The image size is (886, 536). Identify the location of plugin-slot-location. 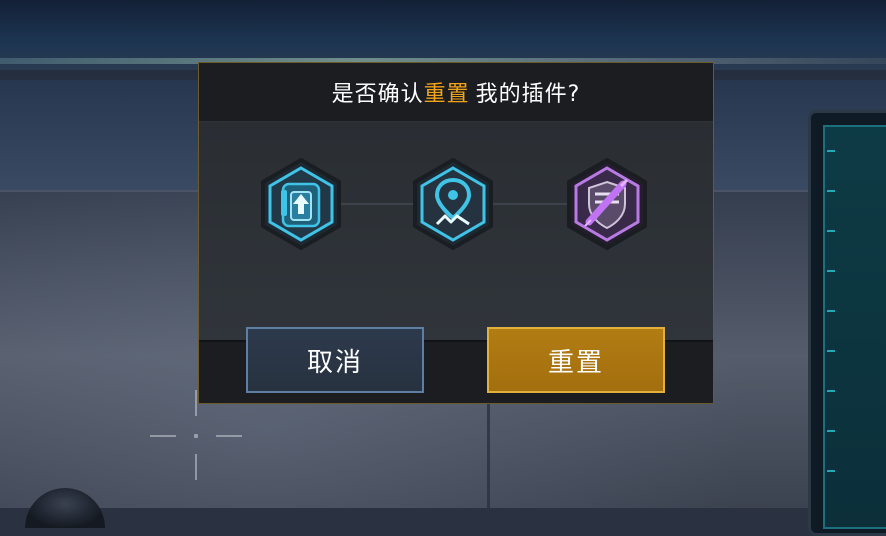
(453, 204).